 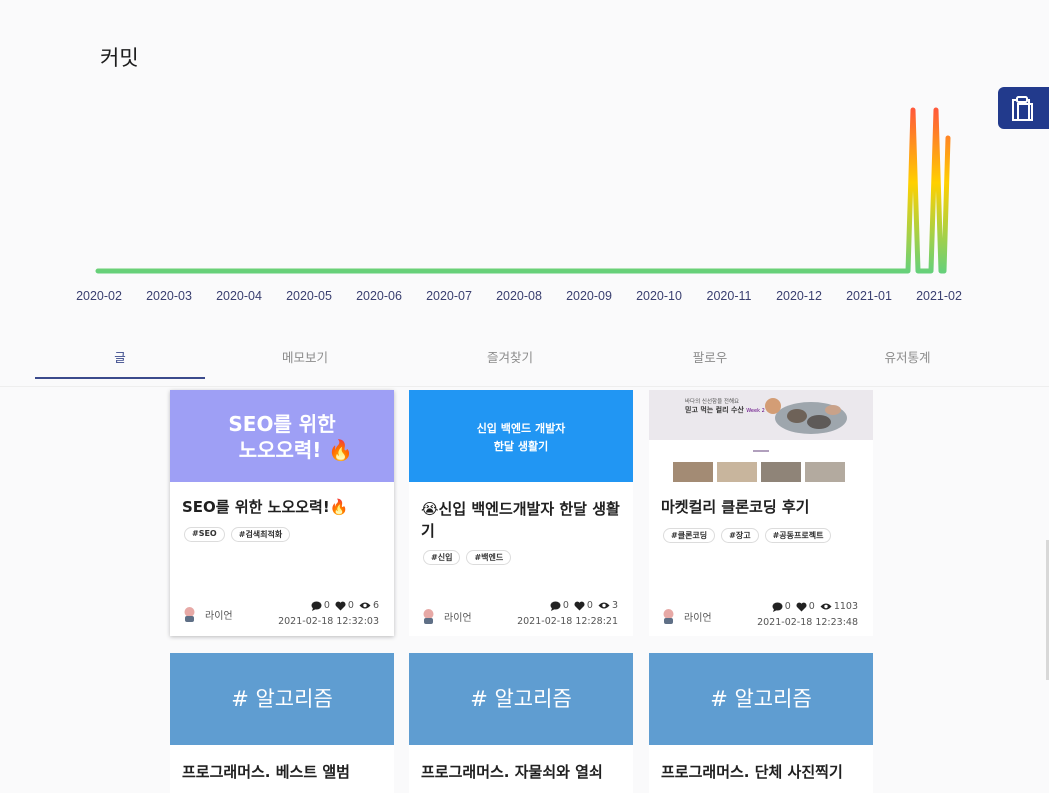 What do you see at coordinates (907, 360) in the screenshot?
I see `tab-user-stats: 유저통계` at bounding box center [907, 360].